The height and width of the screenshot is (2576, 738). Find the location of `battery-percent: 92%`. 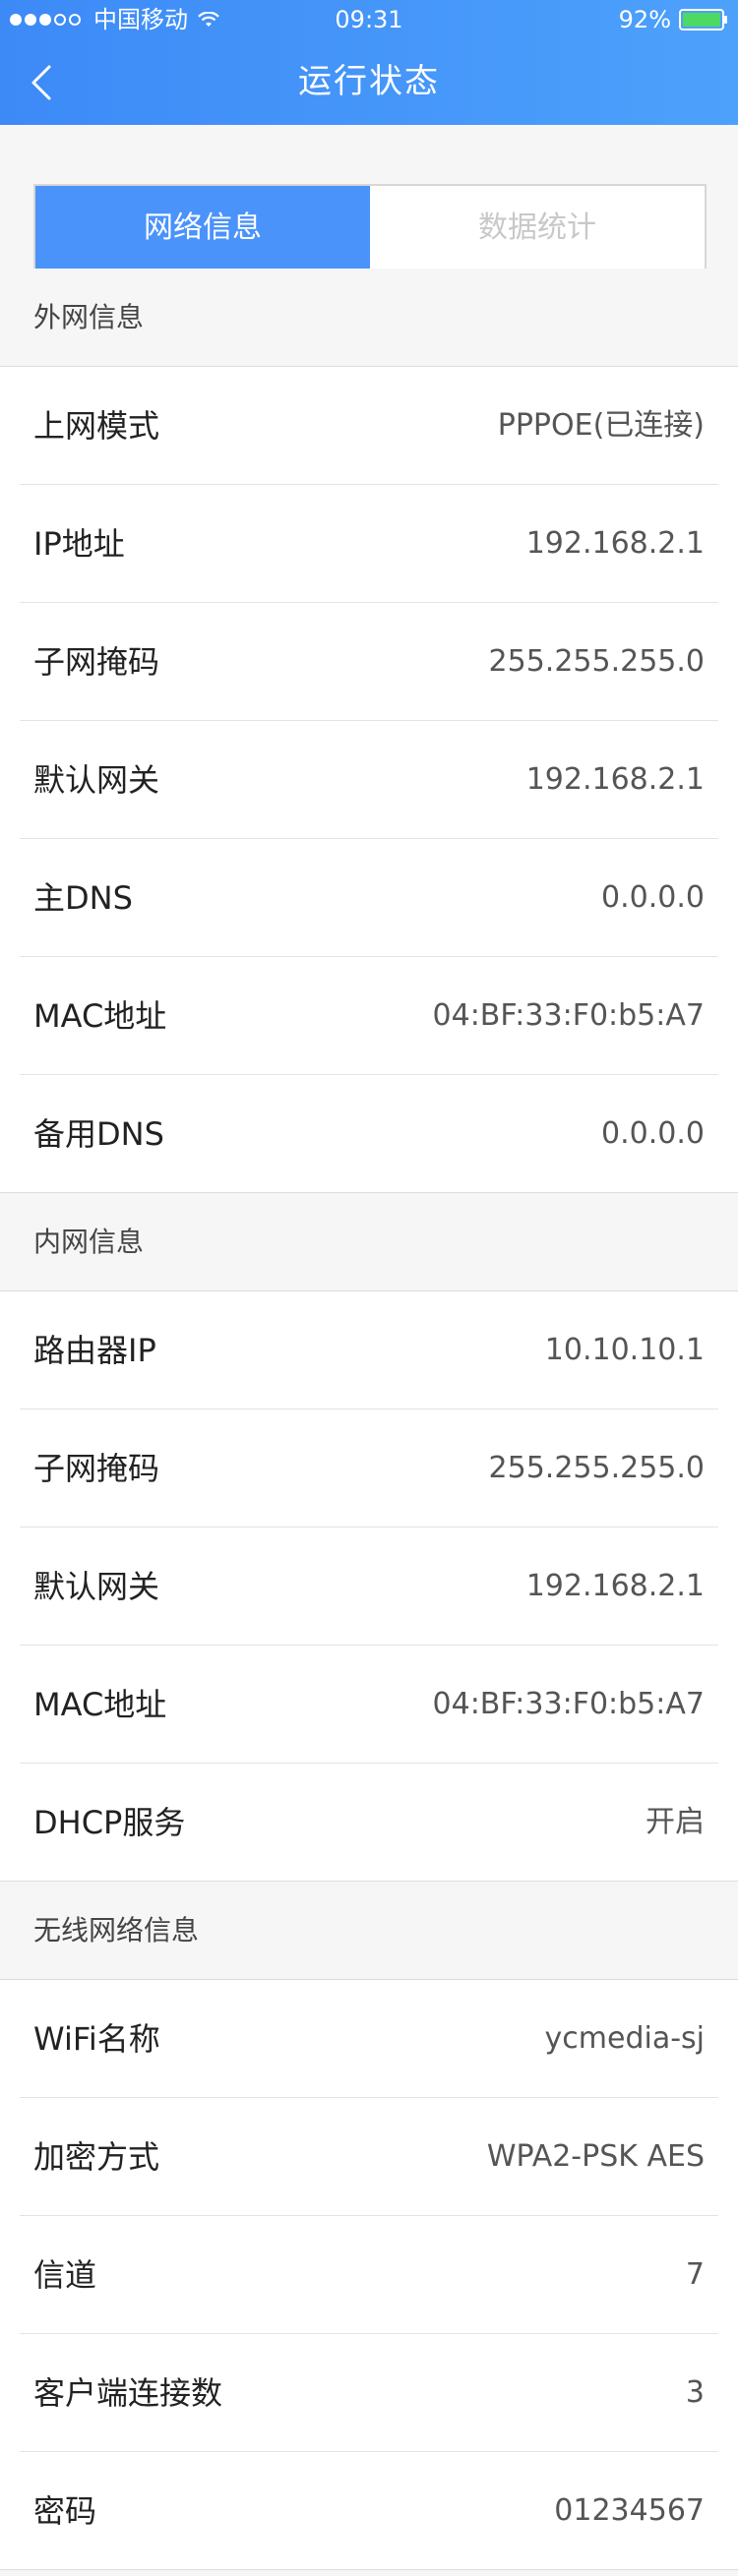

battery-percent: 92% is located at coordinates (644, 19).